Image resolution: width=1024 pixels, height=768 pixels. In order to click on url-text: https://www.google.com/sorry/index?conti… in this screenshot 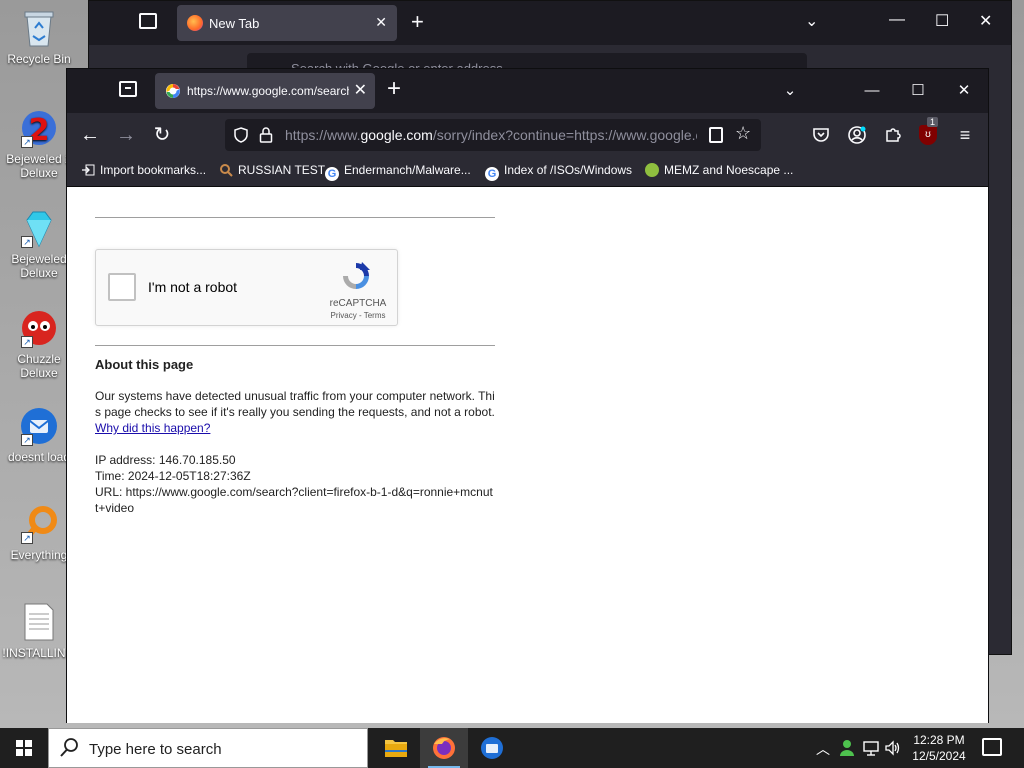, I will do `click(491, 135)`.